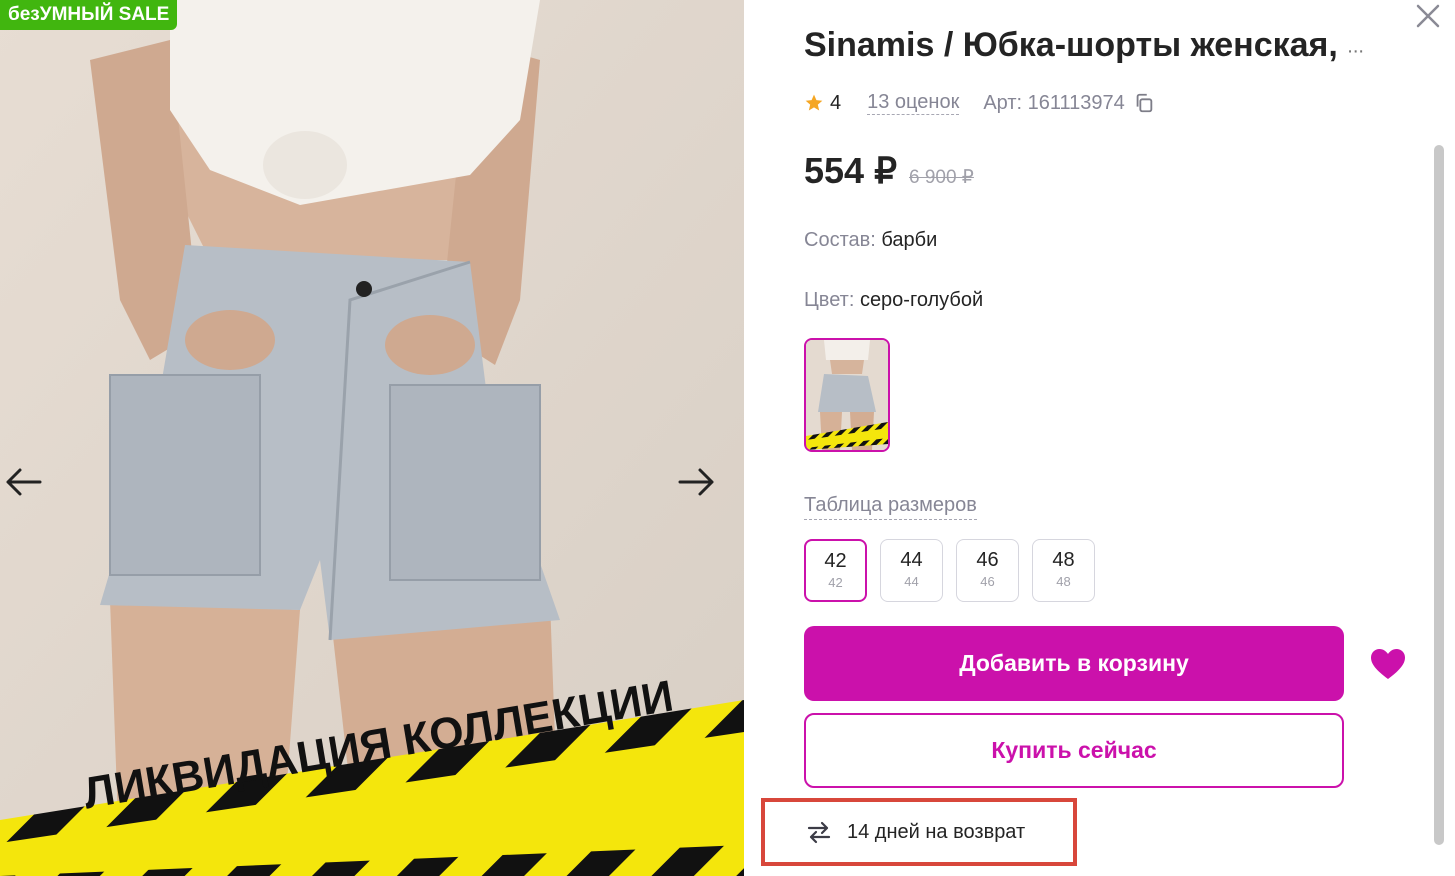  I want to click on color: Цвет: серо-голубой, so click(893, 300).